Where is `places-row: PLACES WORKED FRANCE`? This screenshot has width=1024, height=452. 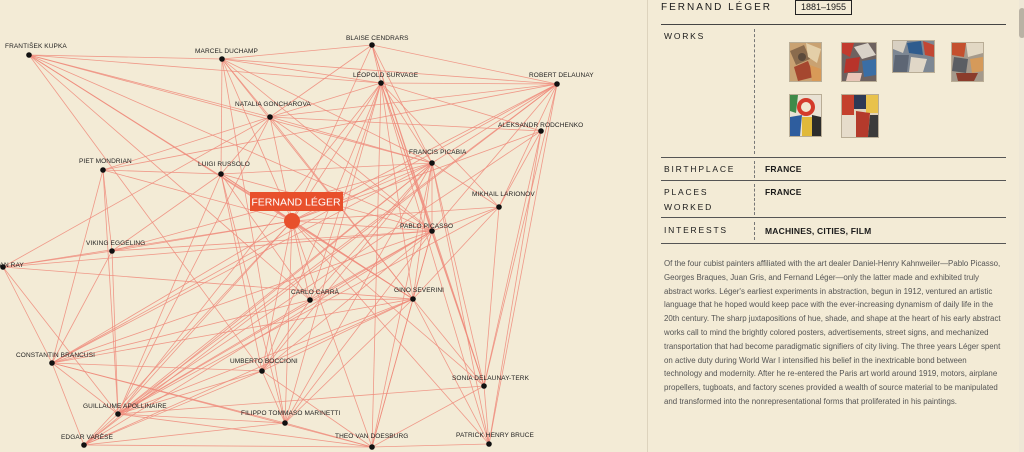
places-row: PLACES WORKED FRANCE is located at coordinates (833, 199).